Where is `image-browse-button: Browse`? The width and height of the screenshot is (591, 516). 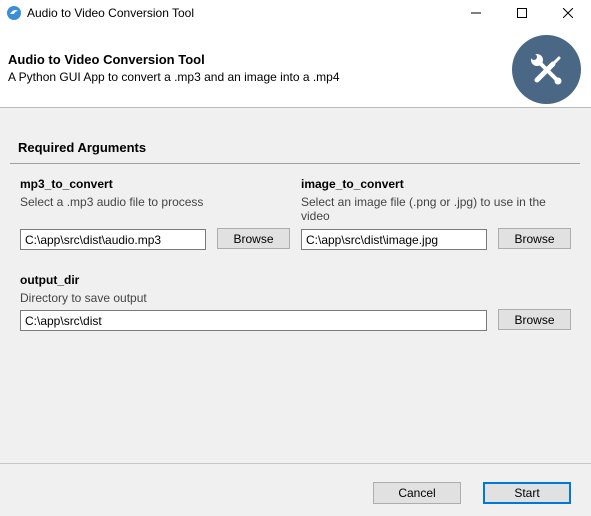 image-browse-button: Browse is located at coordinates (534, 238).